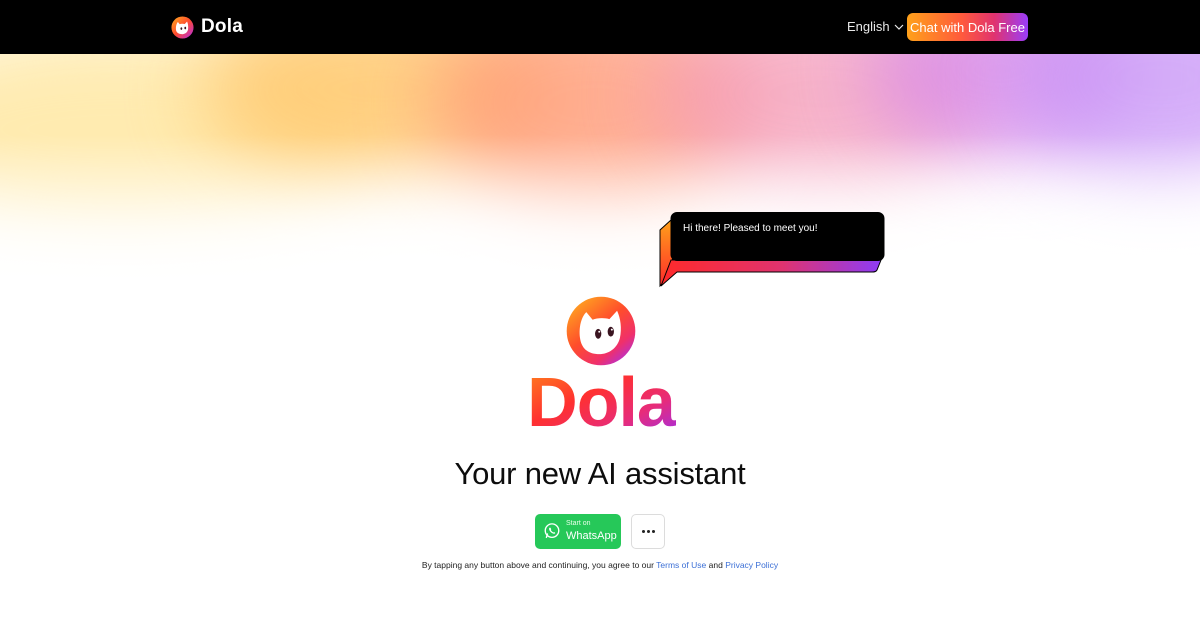  I want to click on brand-name: Dola, so click(222, 26).